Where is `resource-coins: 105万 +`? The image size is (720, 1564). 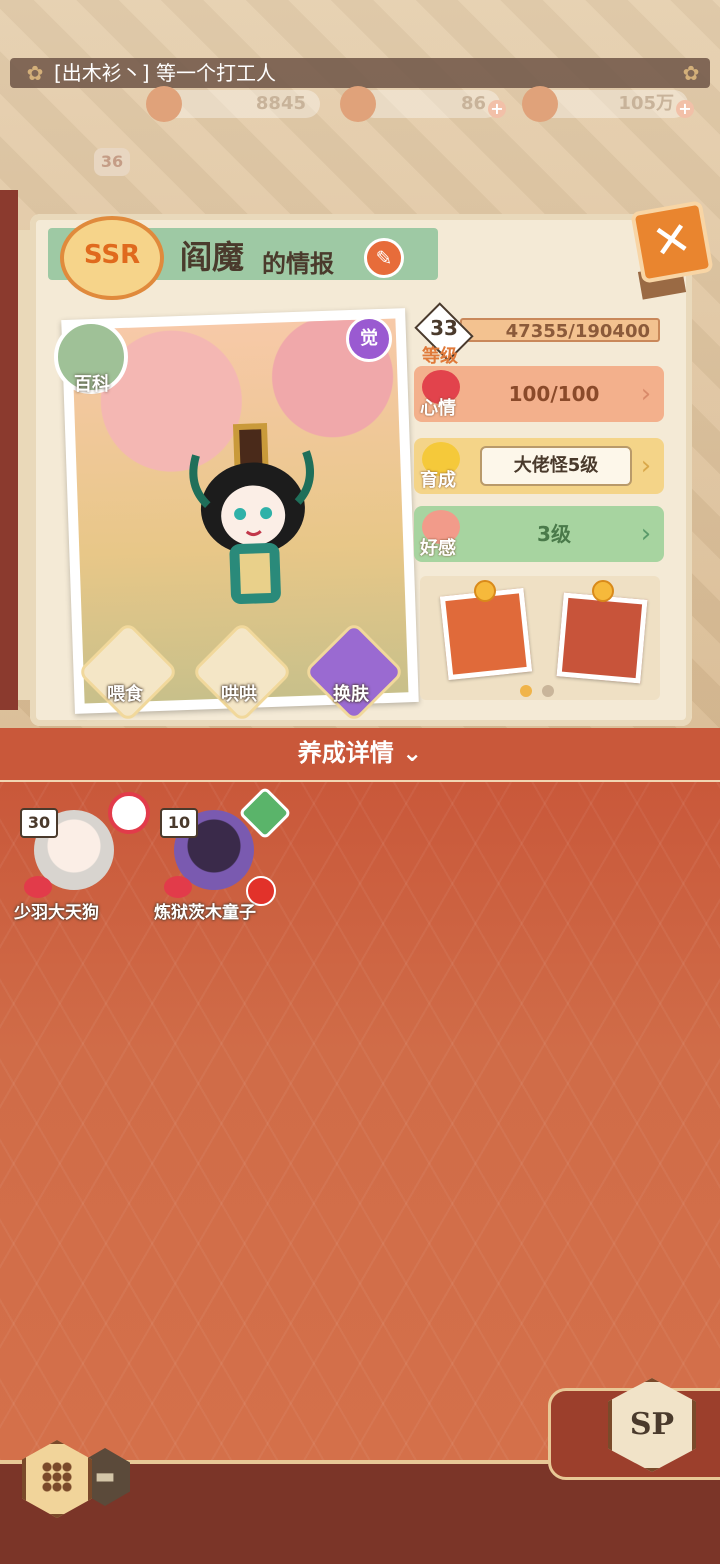
resource-coins: 105万 + is located at coordinates (608, 104).